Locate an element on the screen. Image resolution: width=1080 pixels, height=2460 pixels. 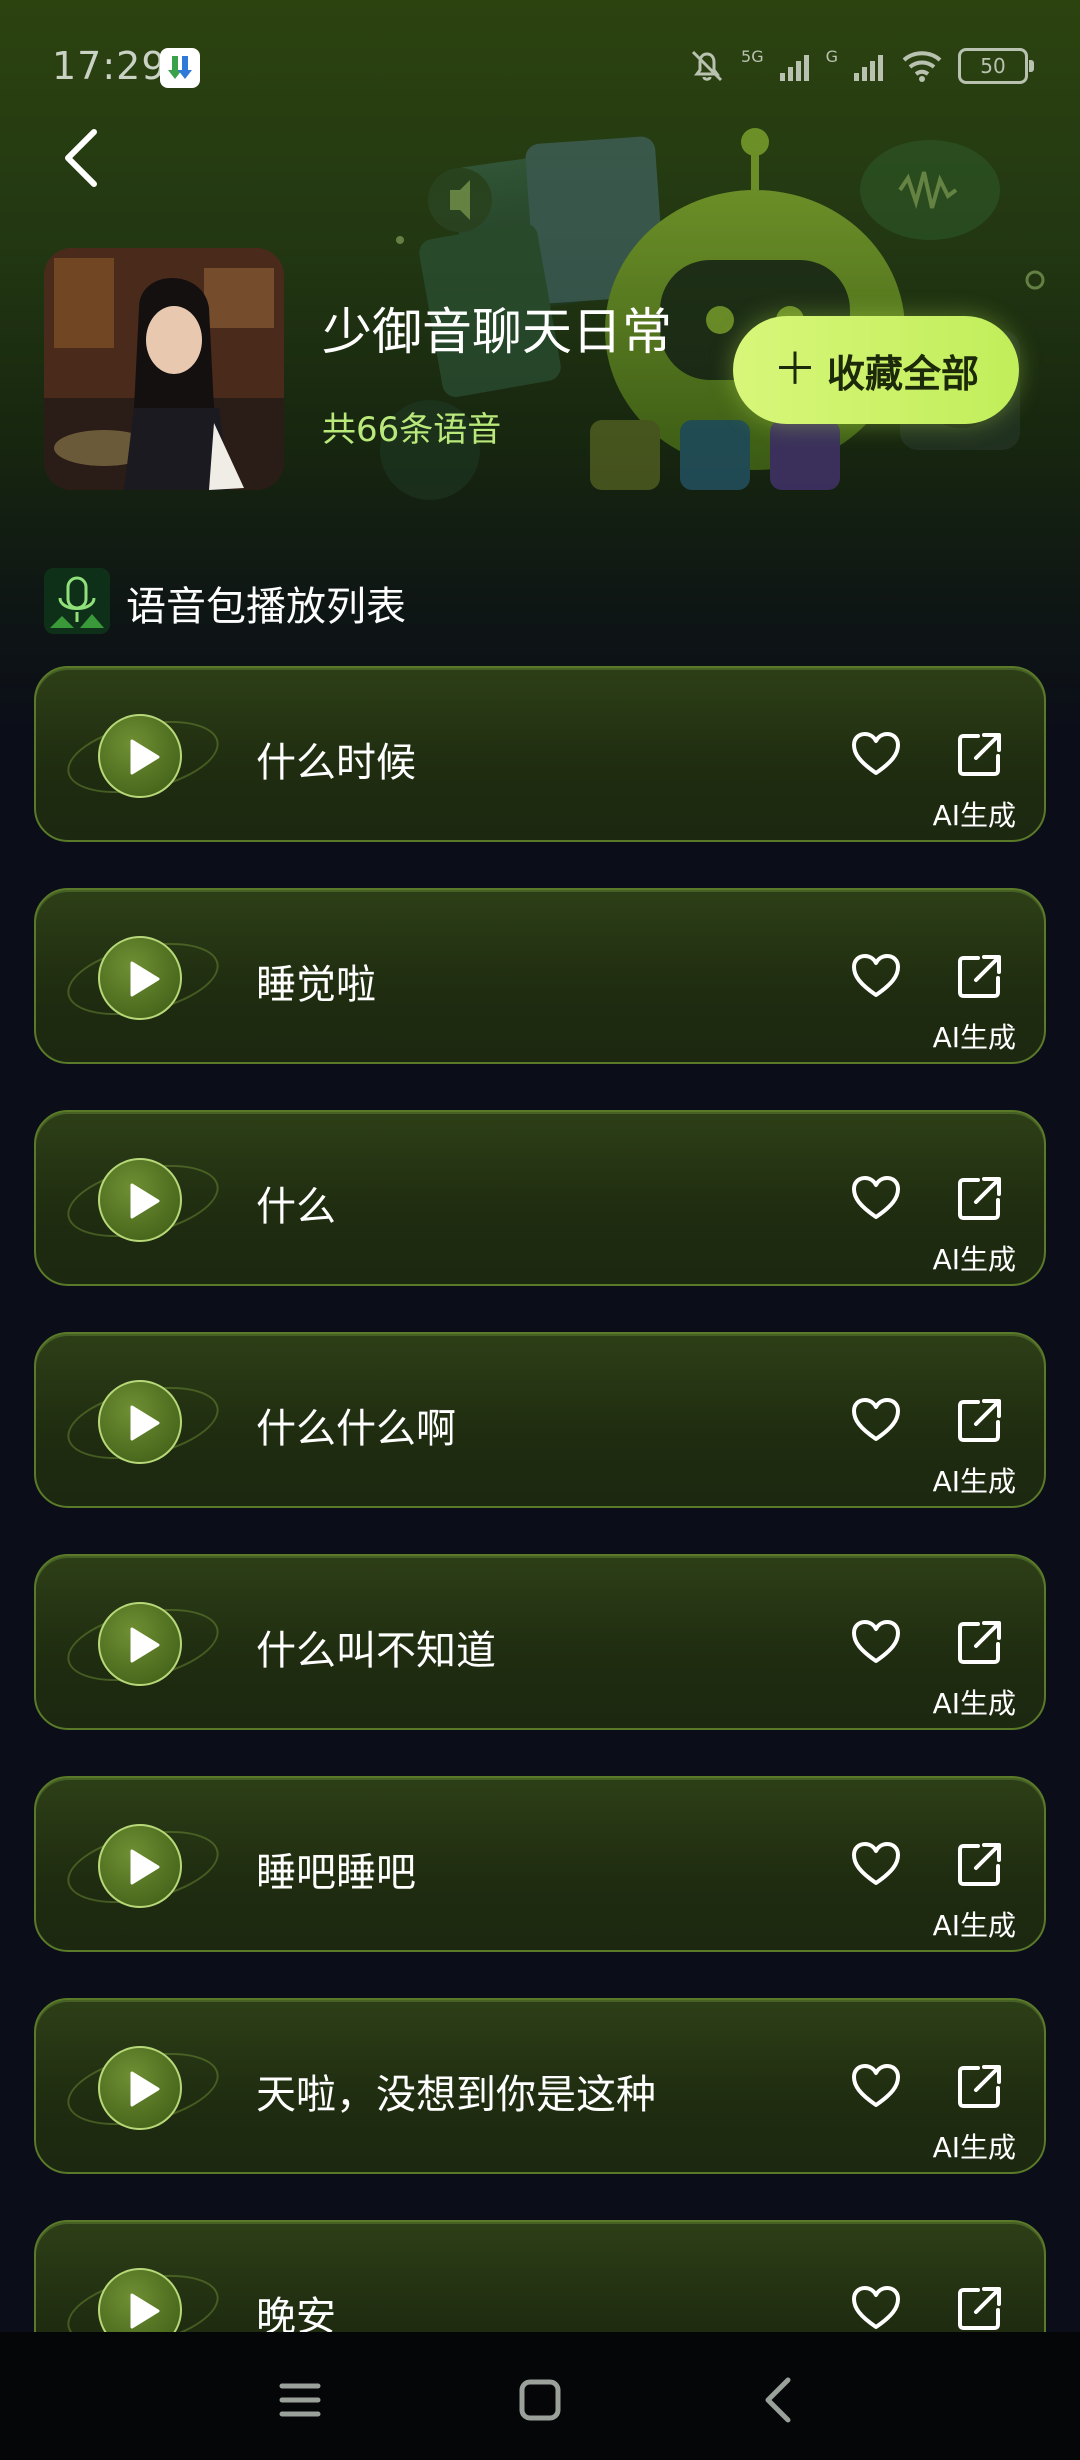
system-back-button is located at coordinates (780, 2400).